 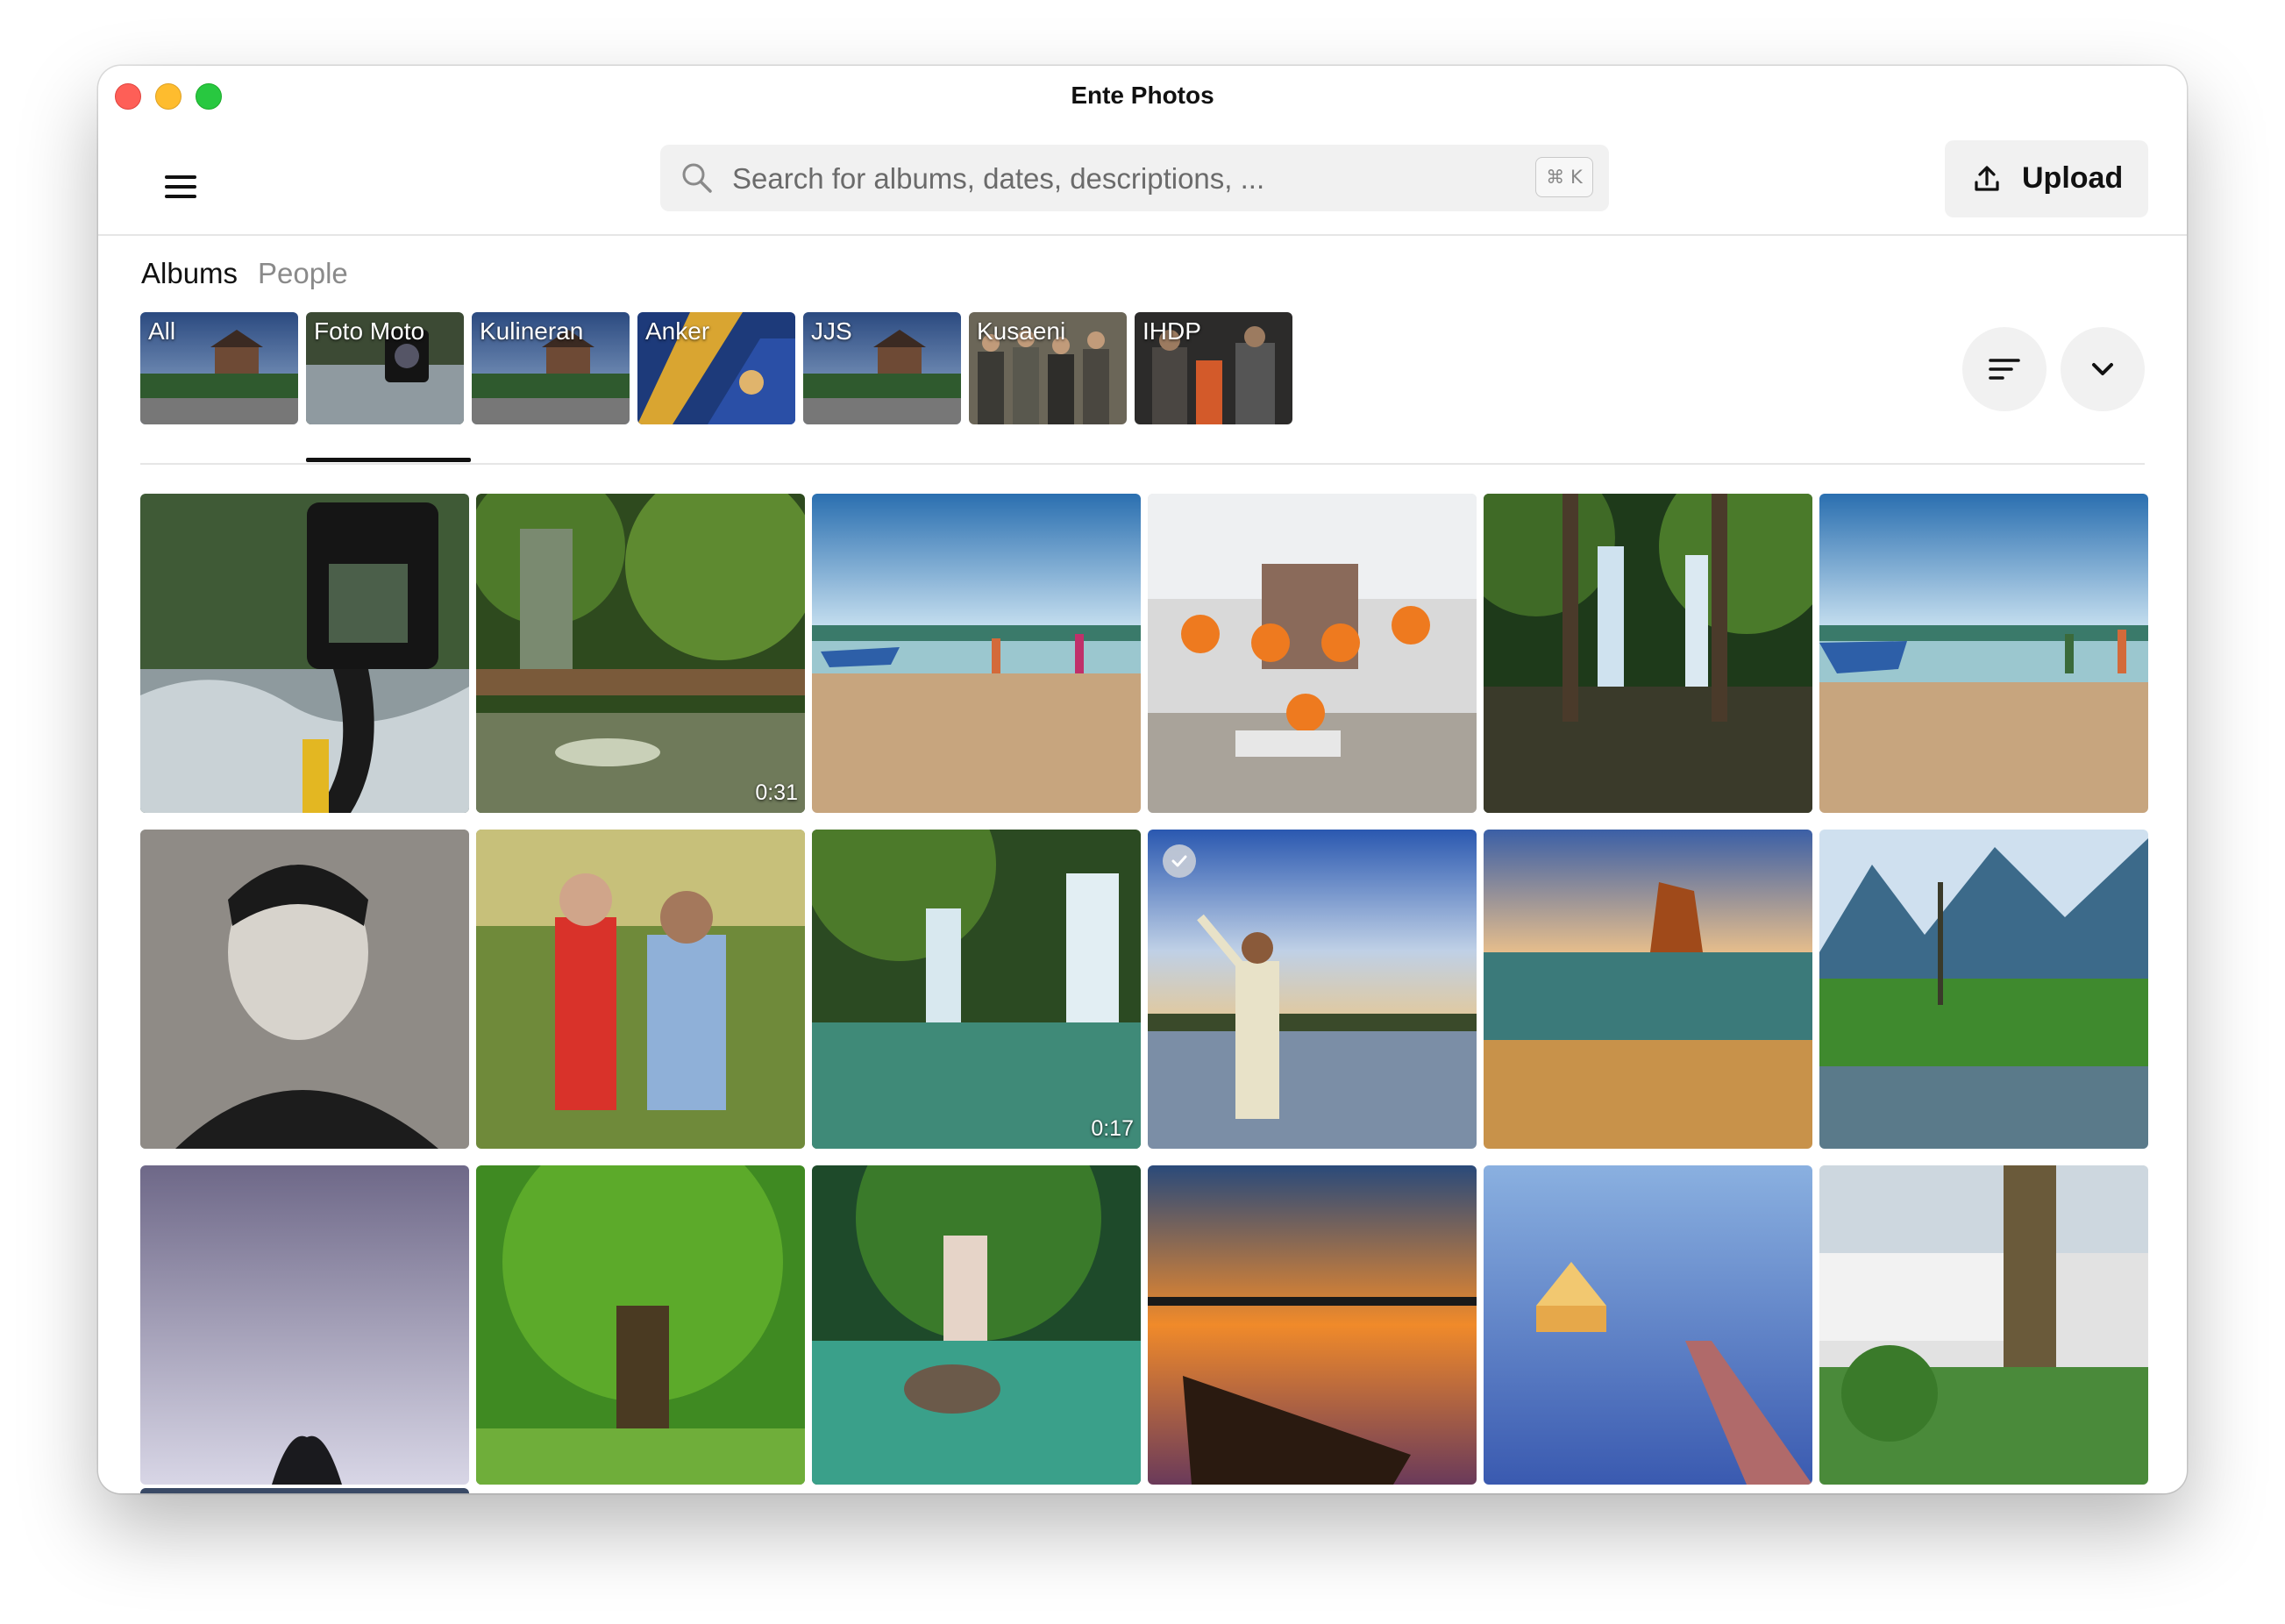 I want to click on album-label-jjs: JJS, so click(x=831, y=331).